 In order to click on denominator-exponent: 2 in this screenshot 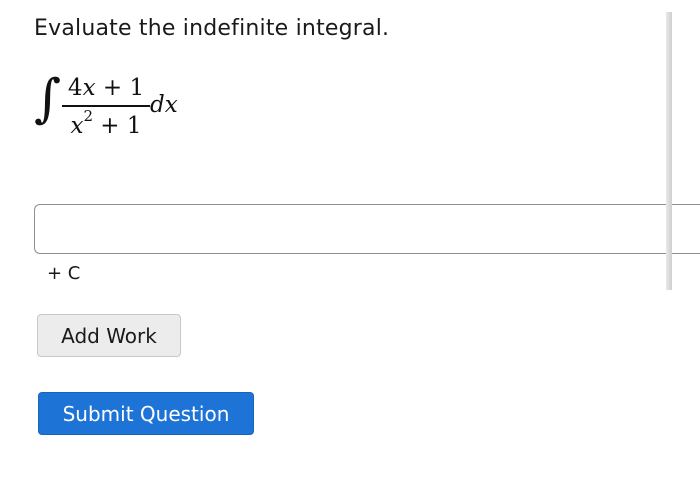, I will do `click(88, 116)`.